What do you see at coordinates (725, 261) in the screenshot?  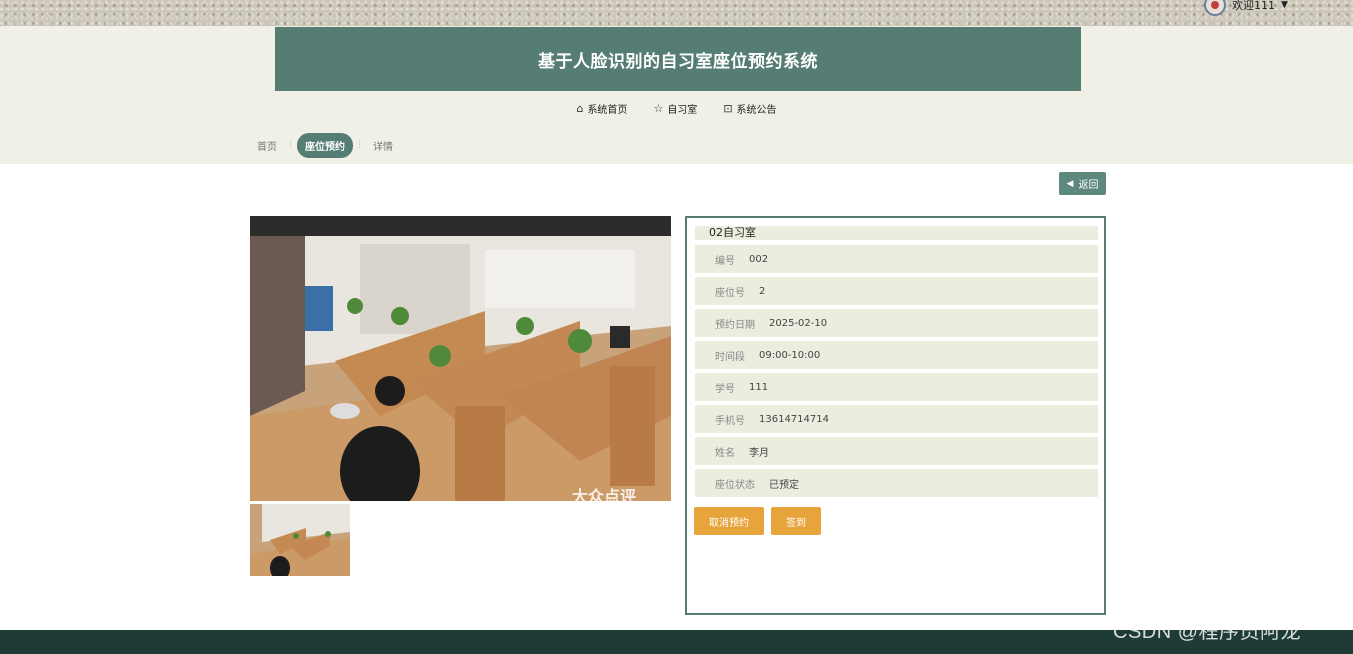 I see `detail-label: 编号` at bounding box center [725, 261].